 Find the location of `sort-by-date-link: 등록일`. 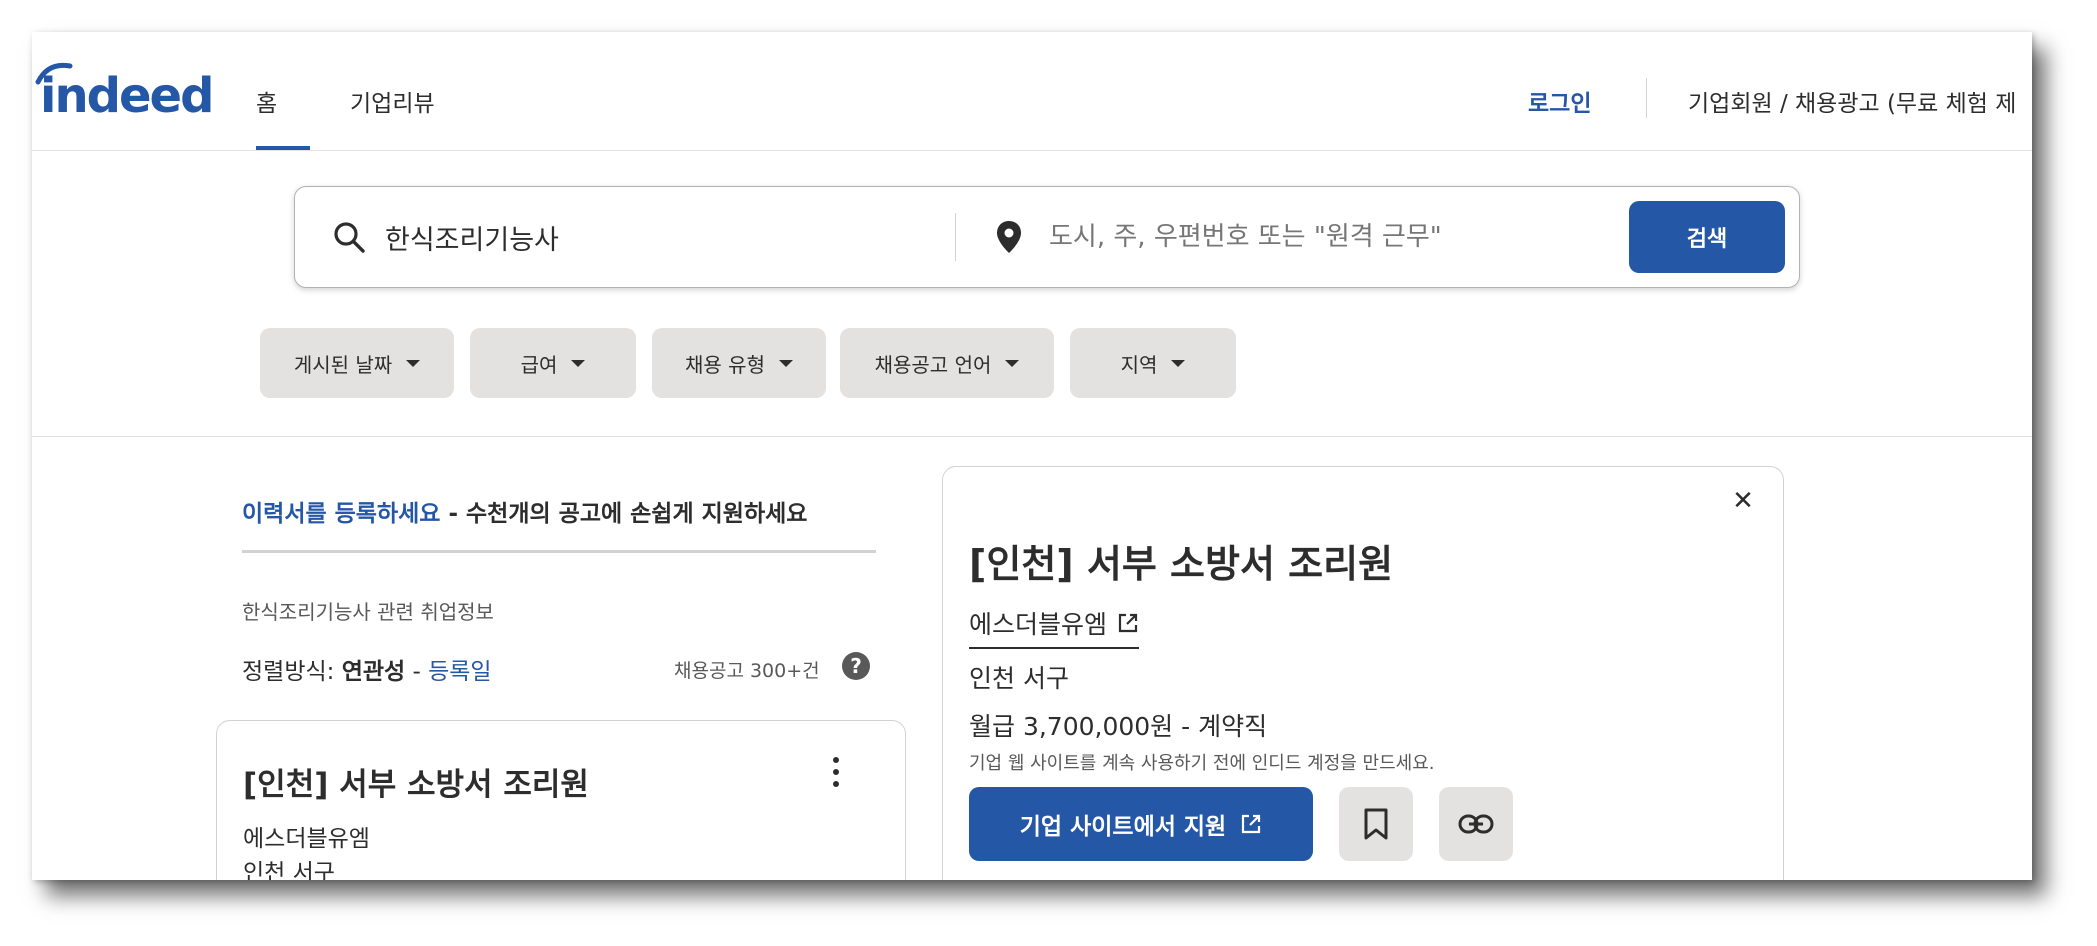

sort-by-date-link: 등록일 is located at coordinates (459, 672).